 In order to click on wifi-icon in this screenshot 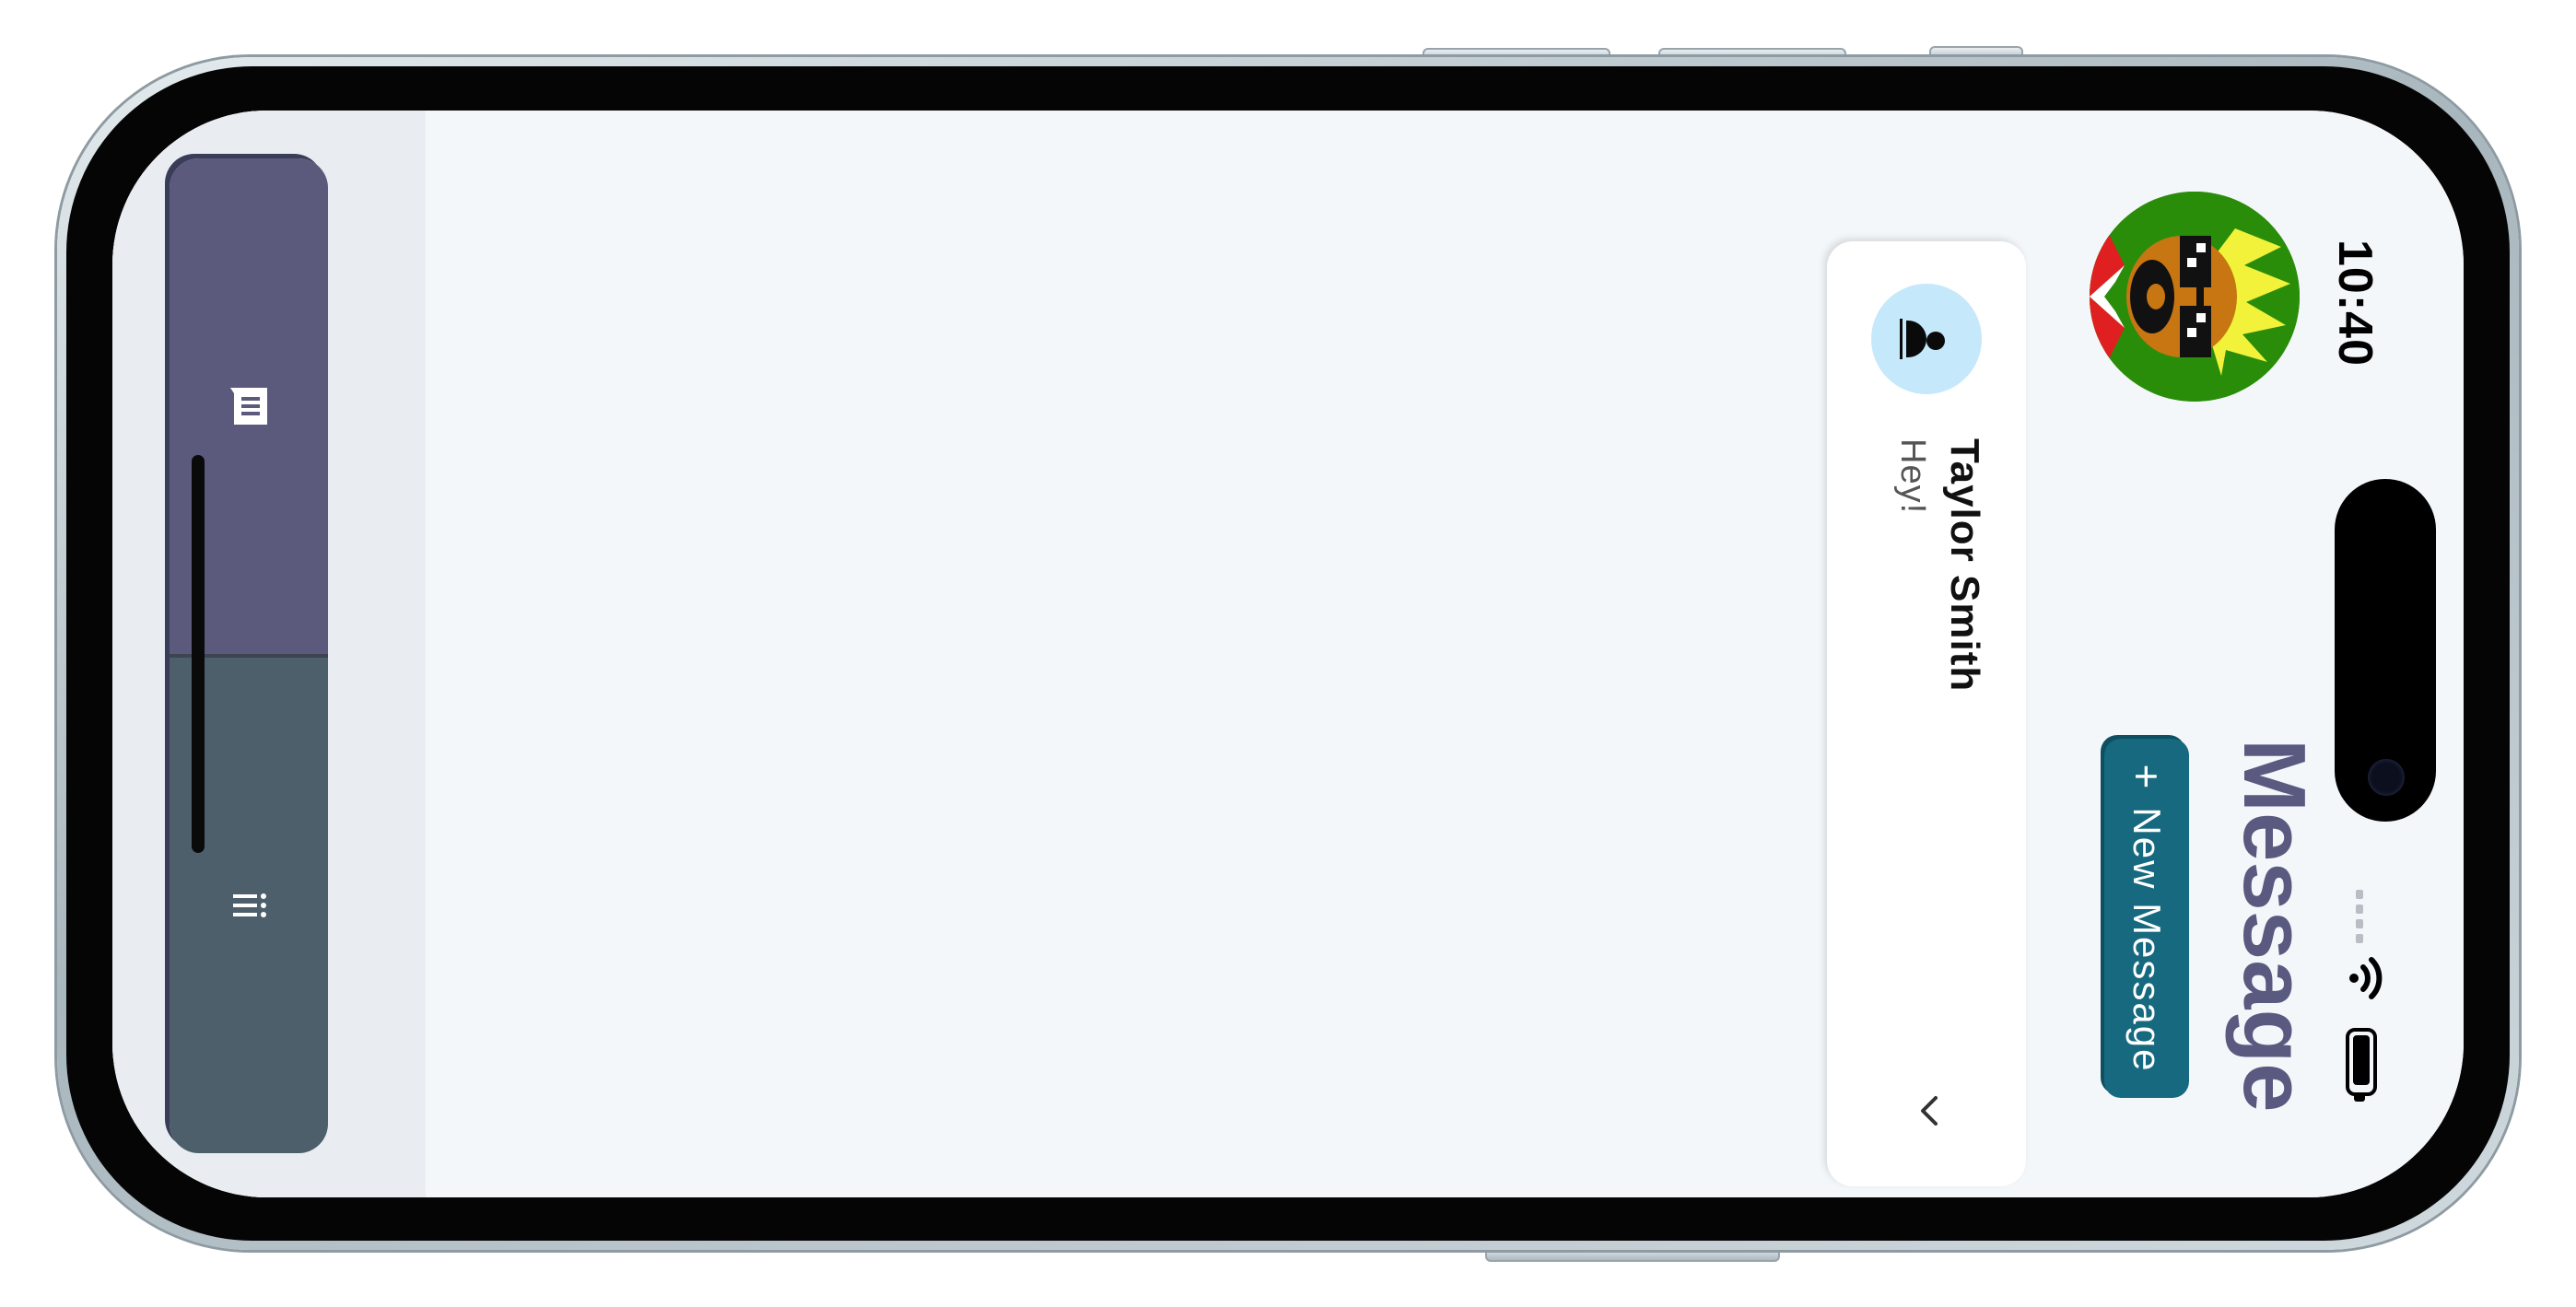, I will do `click(2366, 978)`.